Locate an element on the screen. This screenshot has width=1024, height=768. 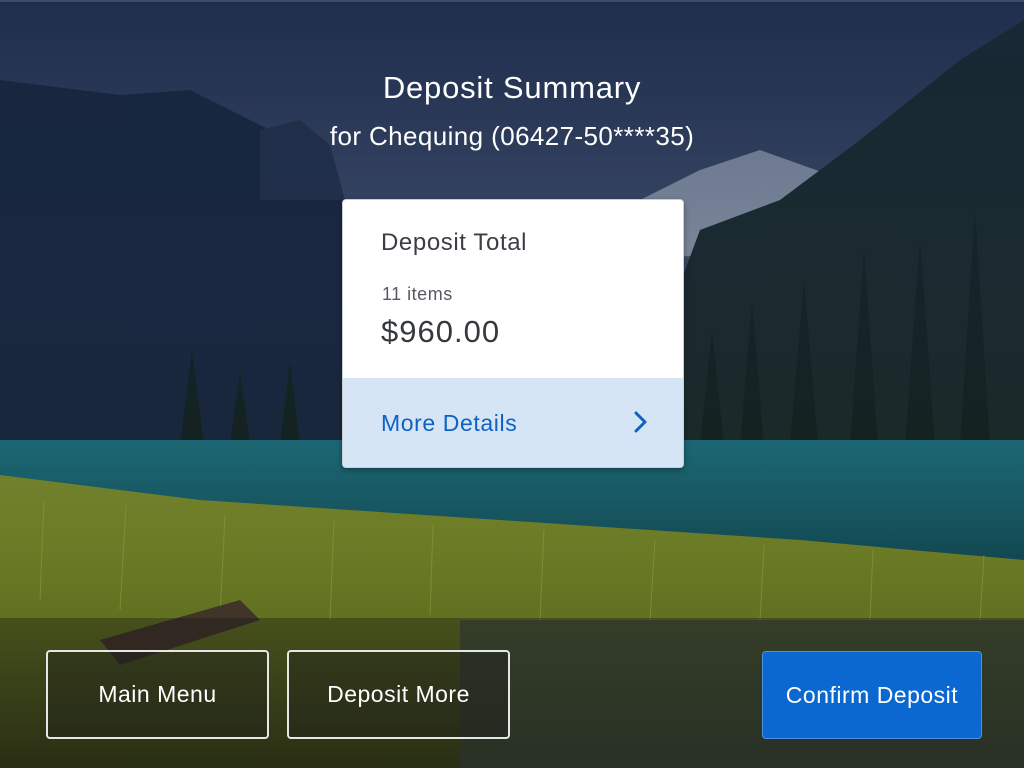
more-details-button: More Details is located at coordinates (513, 422).